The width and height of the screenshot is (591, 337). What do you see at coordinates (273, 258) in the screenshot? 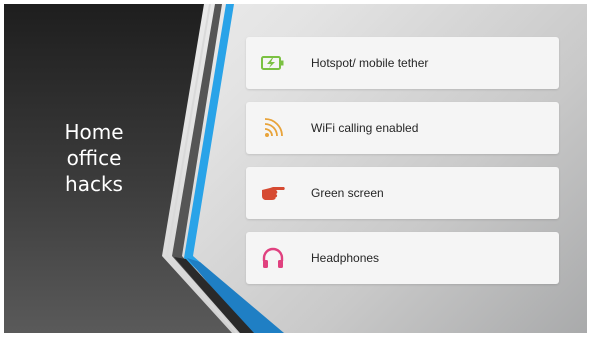
I see `headphones-icon` at bounding box center [273, 258].